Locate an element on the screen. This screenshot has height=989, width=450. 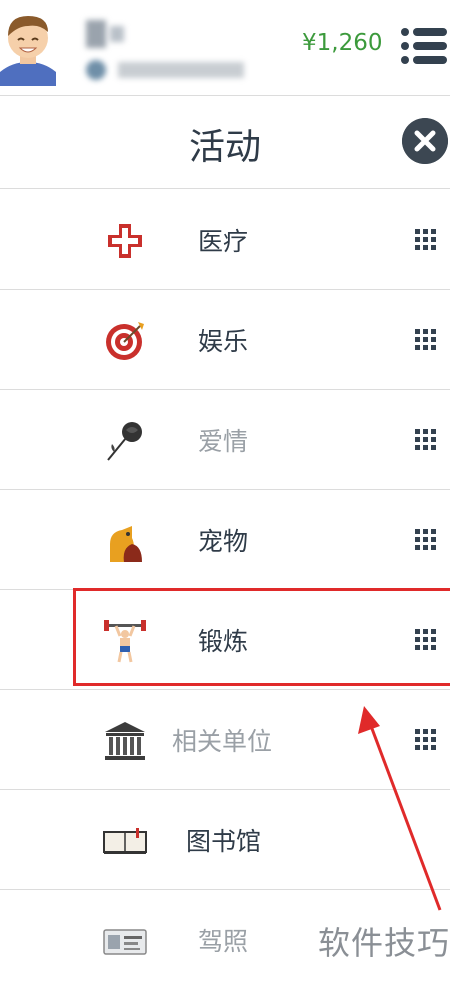
institution-icon is located at coordinates (125, 741).